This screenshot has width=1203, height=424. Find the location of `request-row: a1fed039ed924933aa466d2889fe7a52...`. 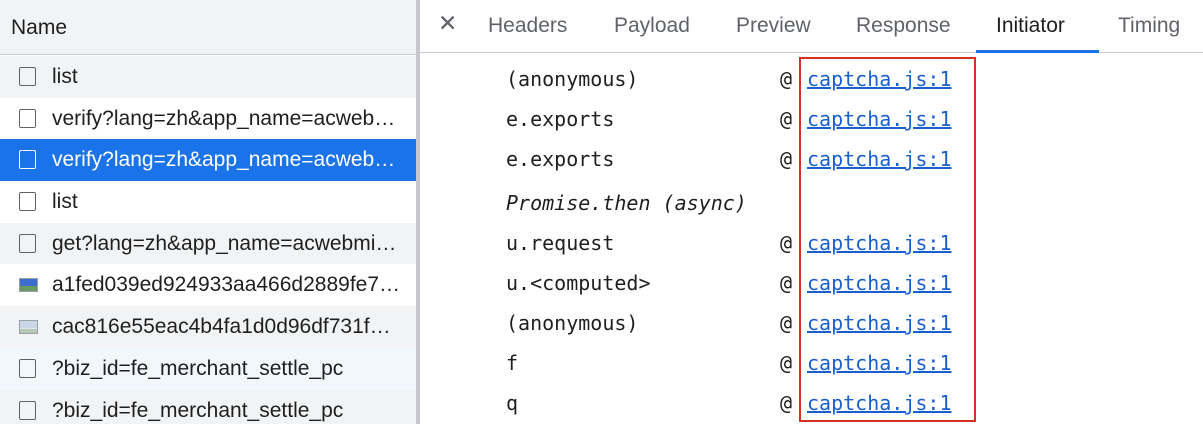

request-row: a1fed039ed924933aa466d2889fe7a52... is located at coordinates (208, 285).